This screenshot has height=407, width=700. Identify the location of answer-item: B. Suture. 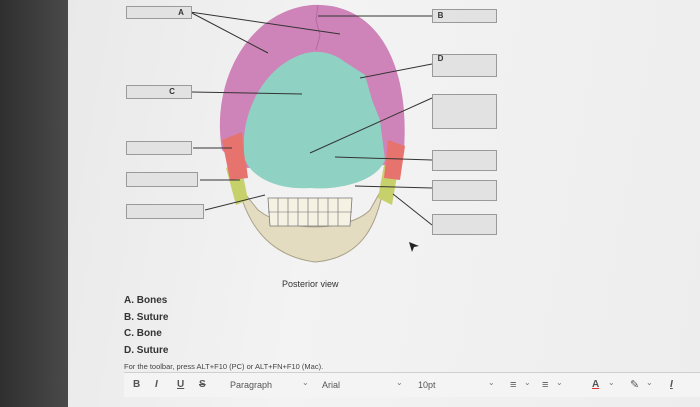
(146, 317).